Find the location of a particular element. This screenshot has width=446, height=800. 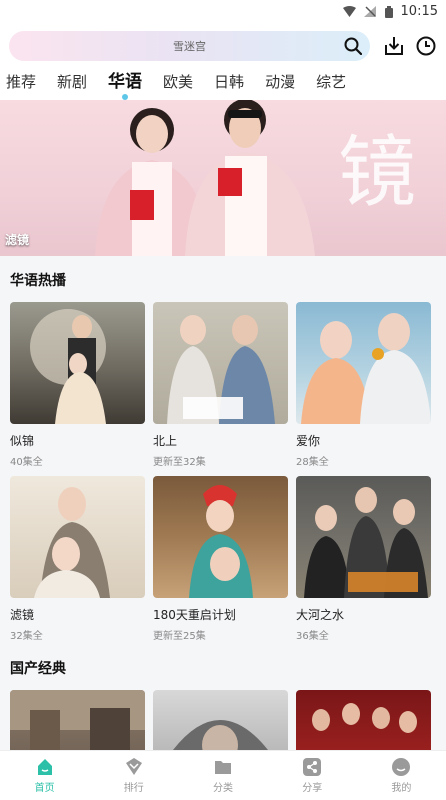

nav-ranking: 排行 is located at coordinates (133, 775).